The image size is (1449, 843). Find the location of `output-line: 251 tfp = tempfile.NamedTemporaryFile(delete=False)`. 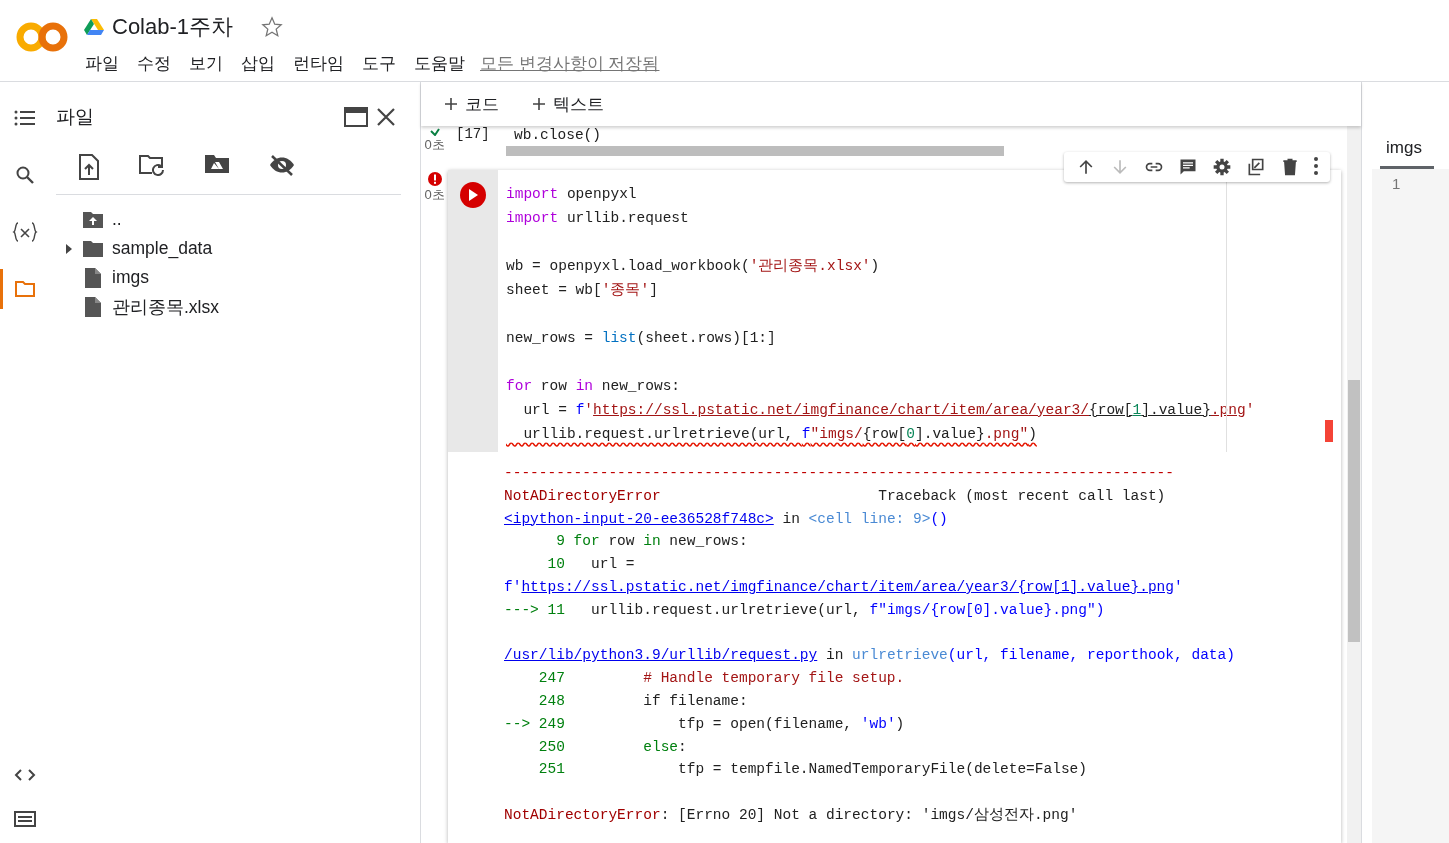

output-line: 251 tfp = tempfile.NamedTemporaryFile(delete=False) is located at coordinates (812, 770).